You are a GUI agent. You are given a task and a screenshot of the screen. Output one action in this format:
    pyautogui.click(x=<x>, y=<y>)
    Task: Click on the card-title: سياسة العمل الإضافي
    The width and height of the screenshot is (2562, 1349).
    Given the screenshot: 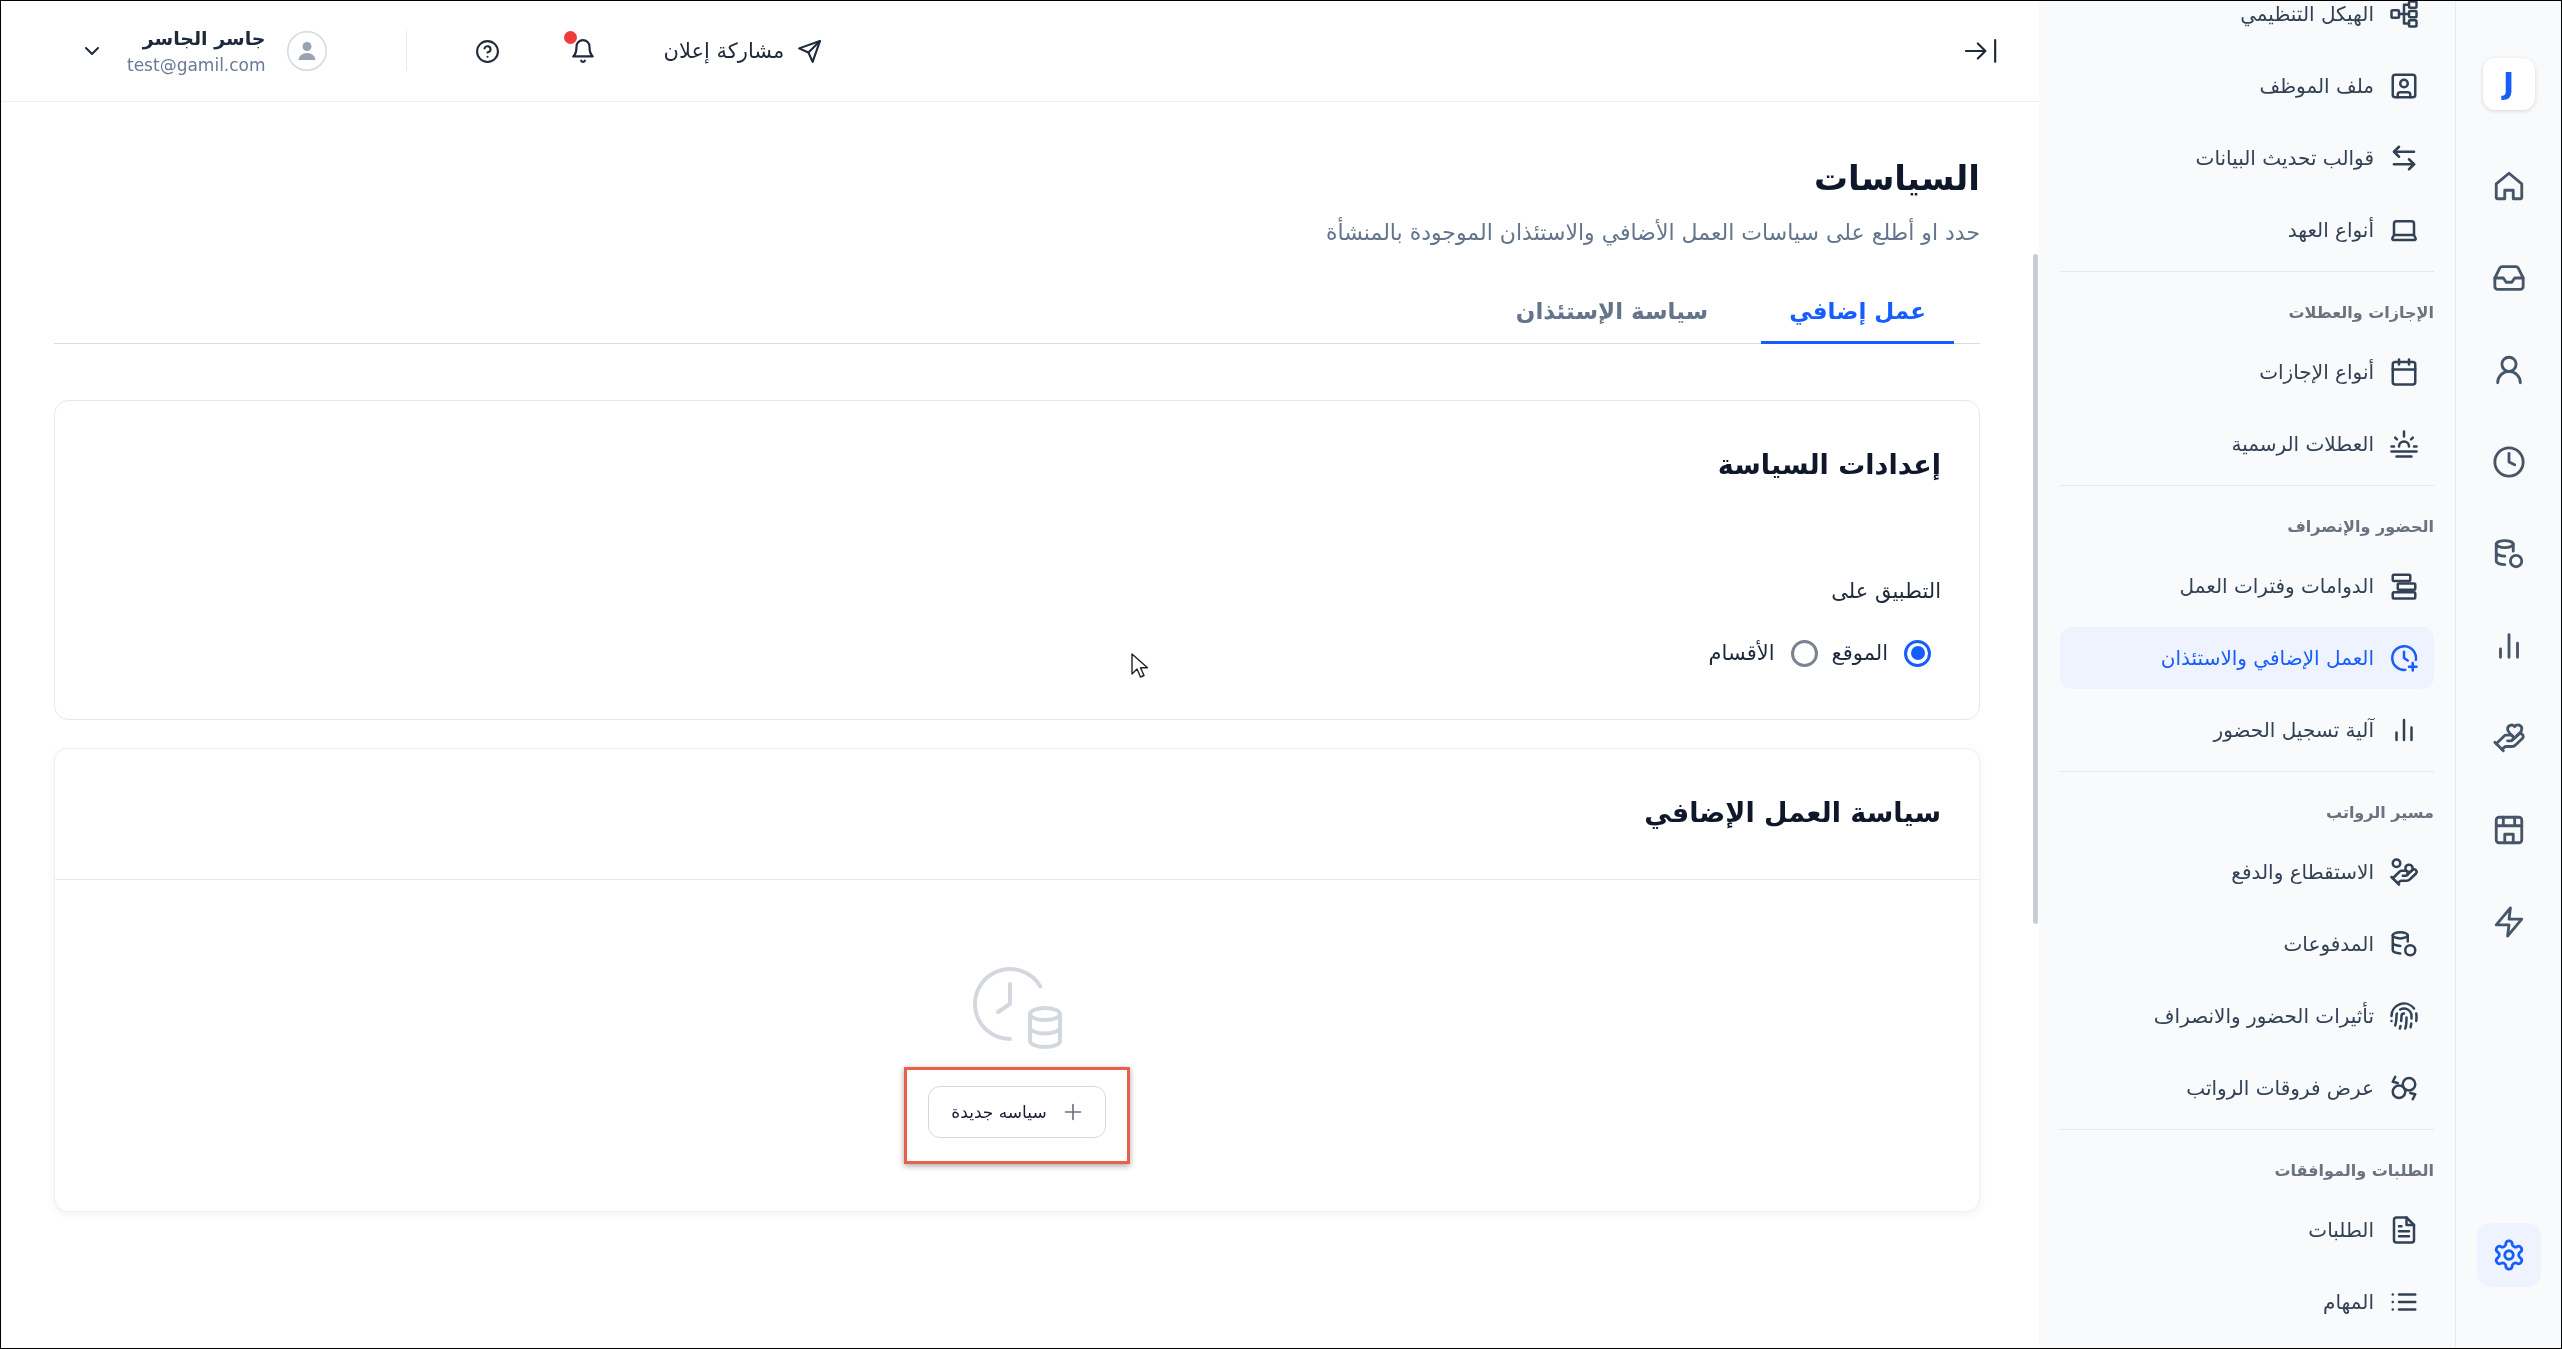 What is the action you would take?
    pyautogui.click(x=1792, y=813)
    